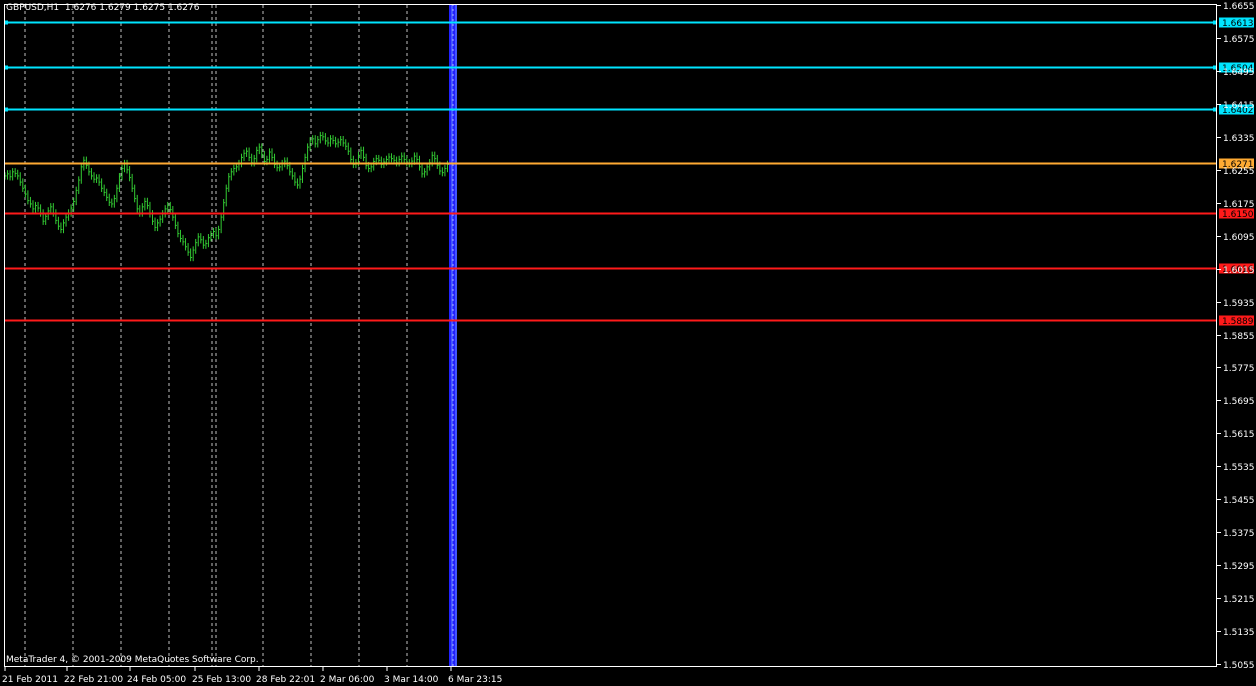  Describe the element at coordinates (1238, 215) in the screenshot. I see `price-tag-label: 1.6150` at that location.